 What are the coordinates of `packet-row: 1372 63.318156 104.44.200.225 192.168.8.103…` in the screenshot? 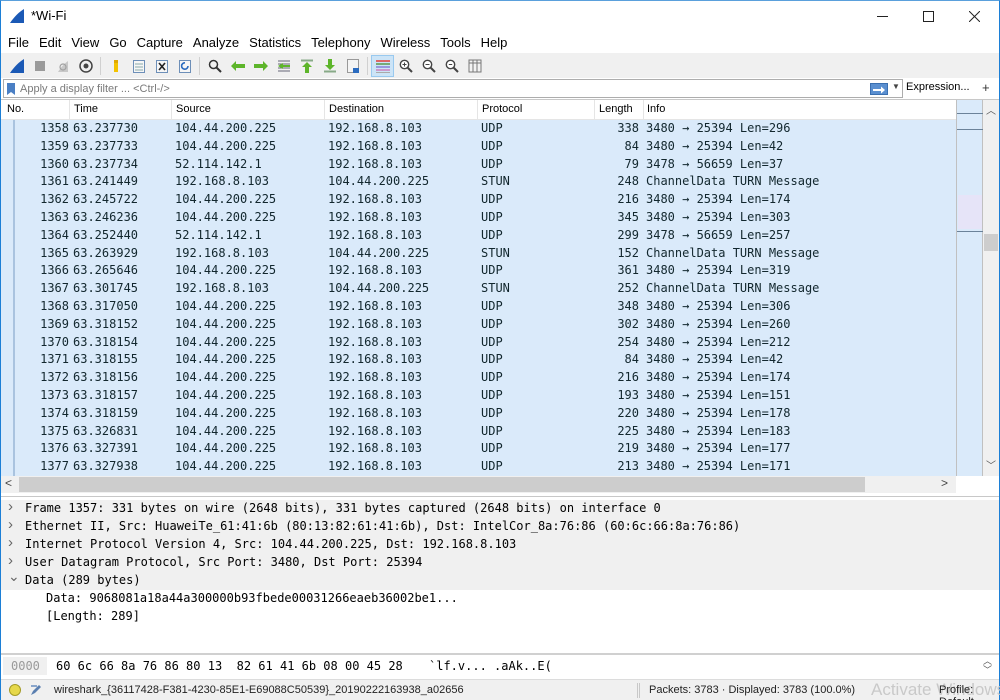 It's located at (478, 378).